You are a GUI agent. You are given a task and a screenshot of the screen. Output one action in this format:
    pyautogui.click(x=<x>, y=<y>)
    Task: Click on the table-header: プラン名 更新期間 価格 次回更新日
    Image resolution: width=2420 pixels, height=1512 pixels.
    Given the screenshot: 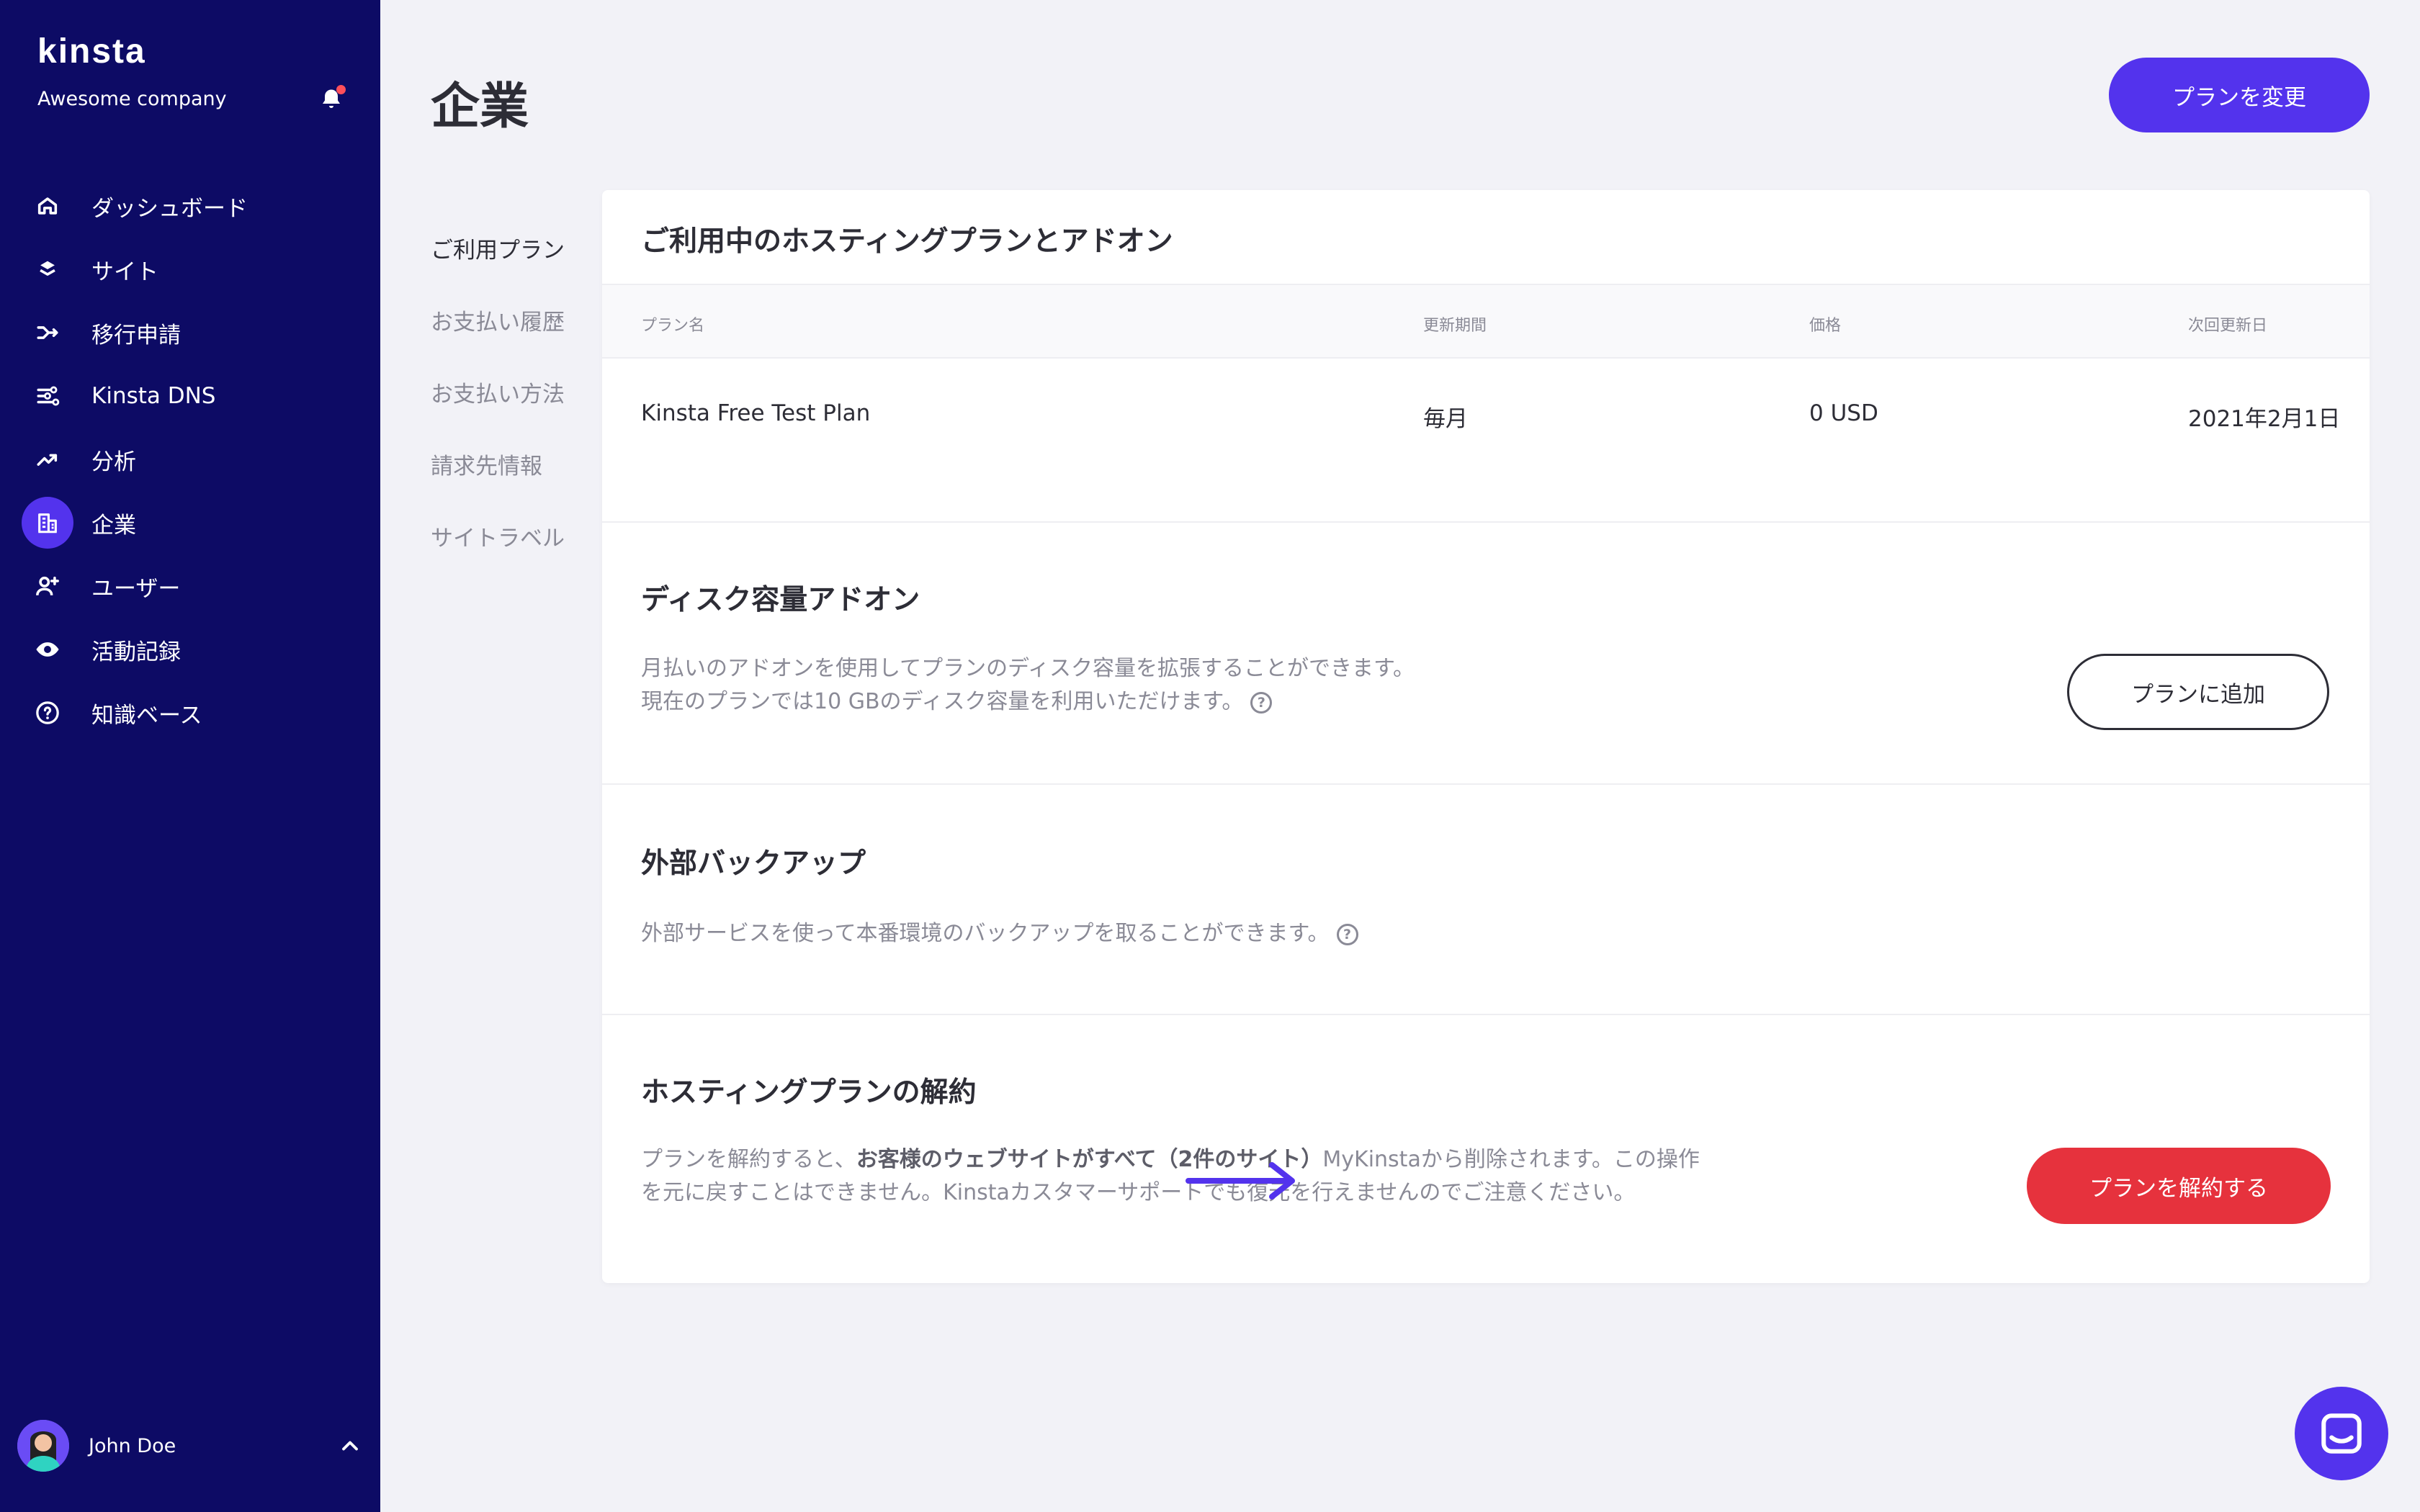 What is the action you would take?
    pyautogui.click(x=1486, y=321)
    